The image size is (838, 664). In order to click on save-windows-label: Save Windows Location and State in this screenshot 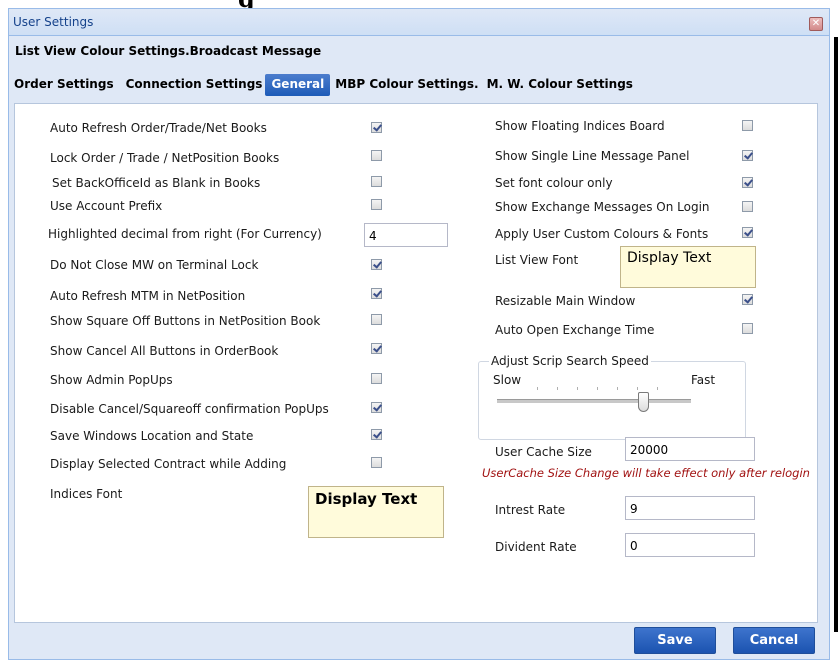, I will do `click(152, 436)`.